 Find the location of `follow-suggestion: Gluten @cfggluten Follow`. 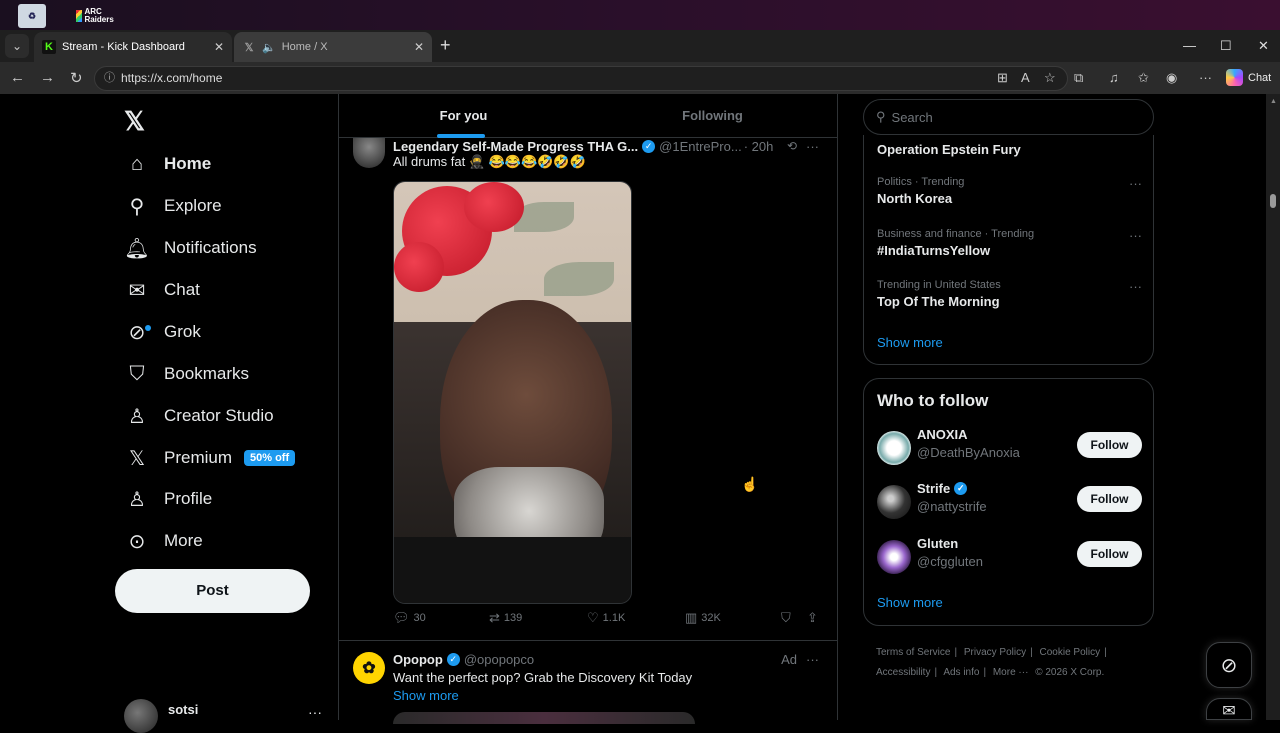

follow-suggestion: Gluten @cfggluten Follow is located at coordinates (1009, 556).